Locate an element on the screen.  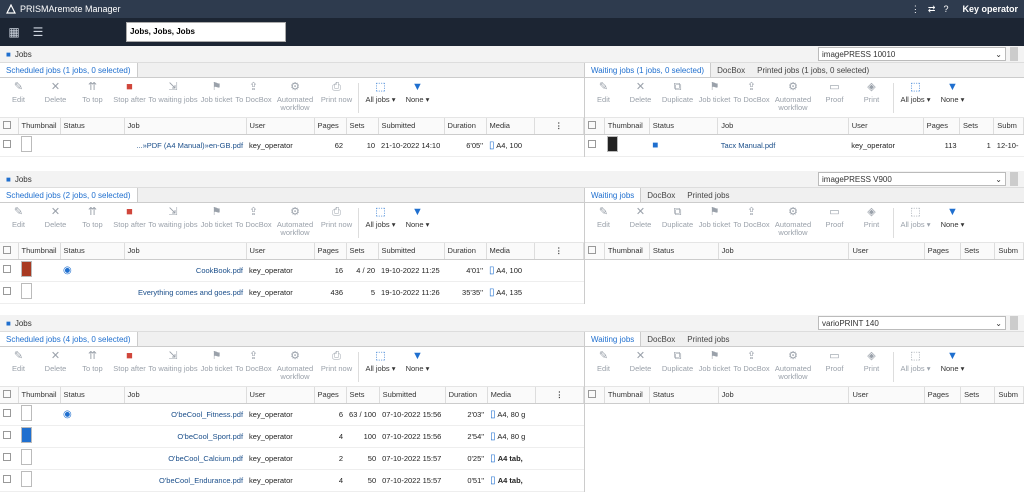
menu-icon: ☰ is located at coordinates (38, 32).